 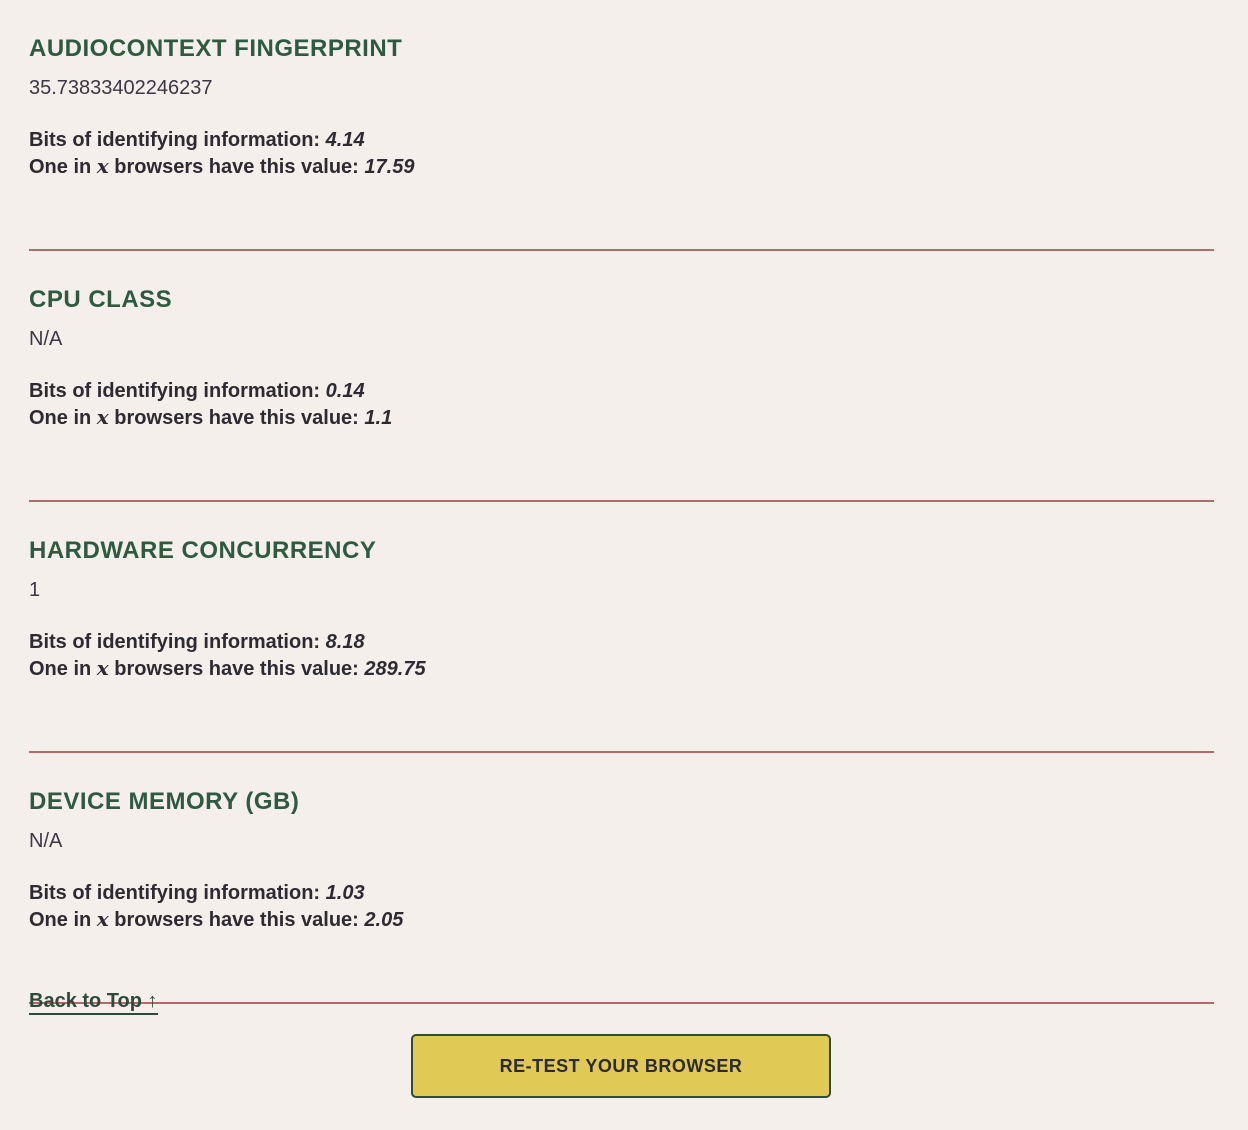 What do you see at coordinates (378, 418) in the screenshot?
I see `one-in-x-value: 1.1` at bounding box center [378, 418].